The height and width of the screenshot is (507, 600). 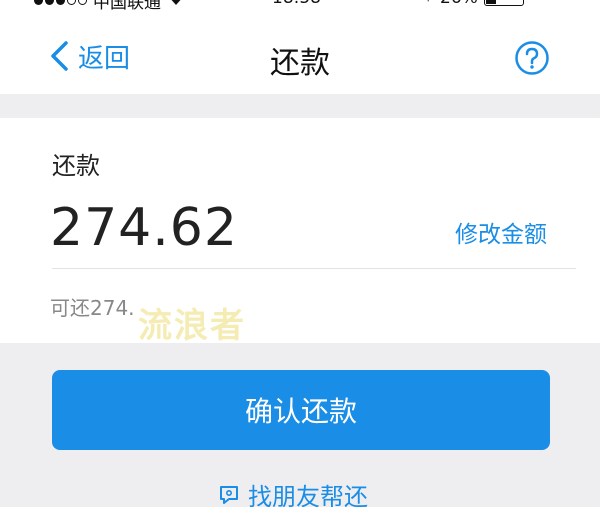 I want to click on repayment-label: 还款, so click(x=76, y=166).